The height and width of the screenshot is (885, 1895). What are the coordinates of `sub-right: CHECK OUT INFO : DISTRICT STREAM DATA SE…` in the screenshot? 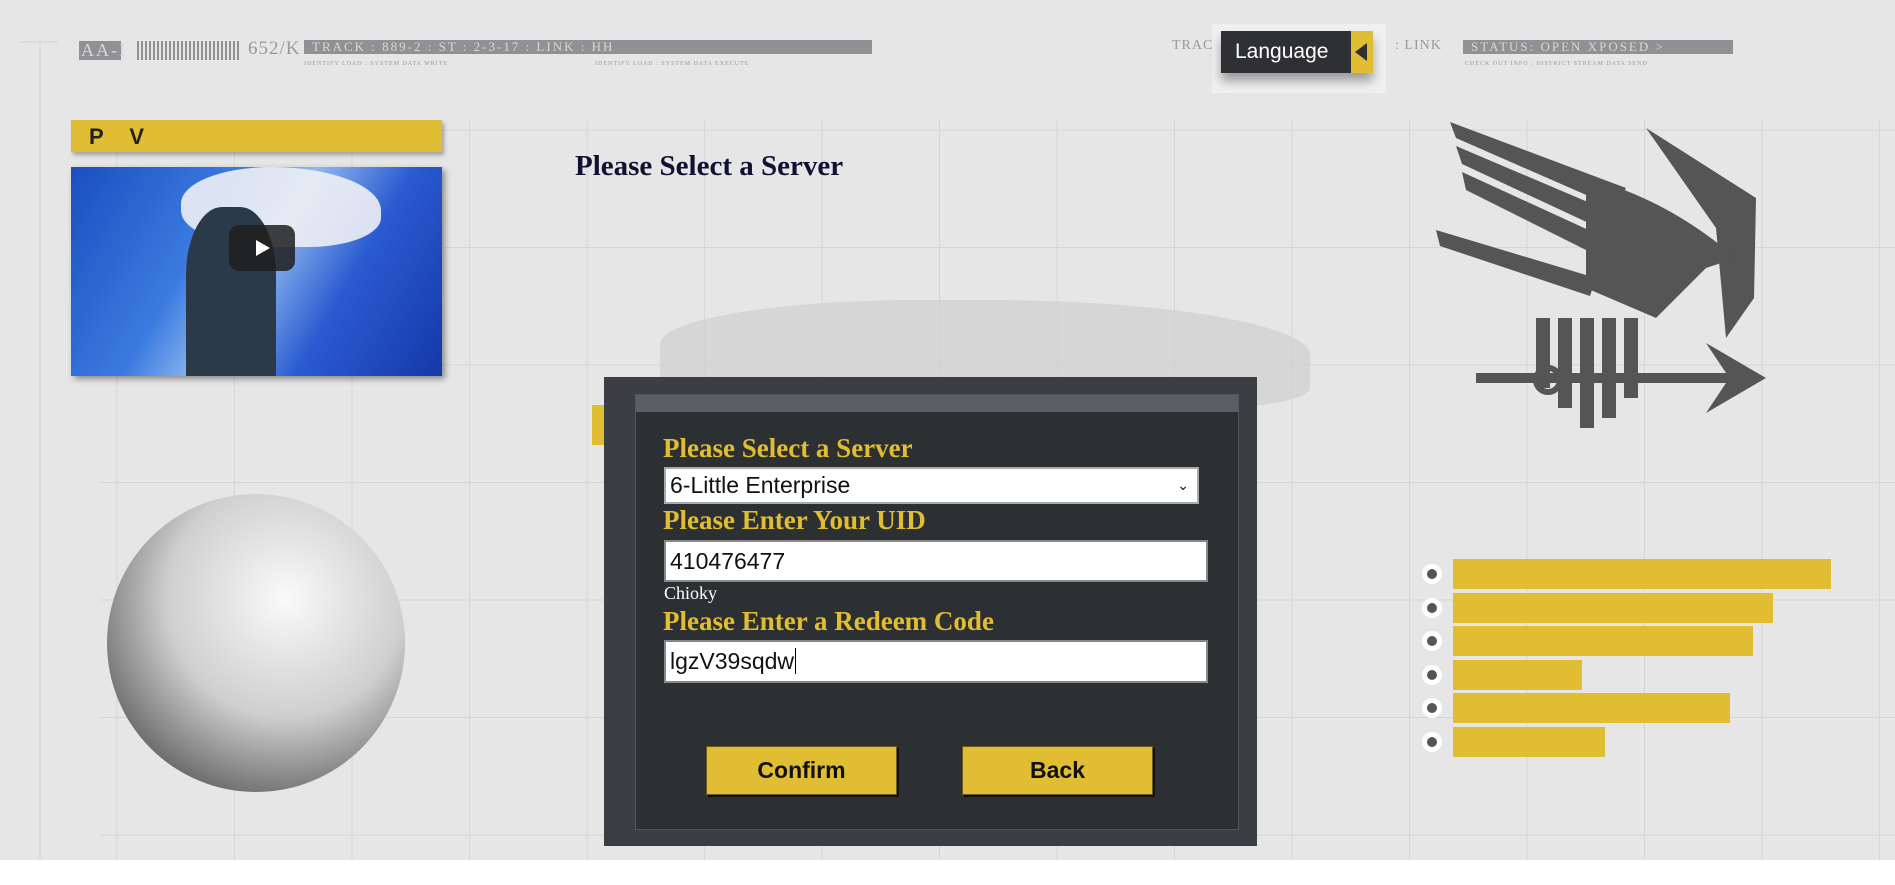 It's located at (1556, 64).